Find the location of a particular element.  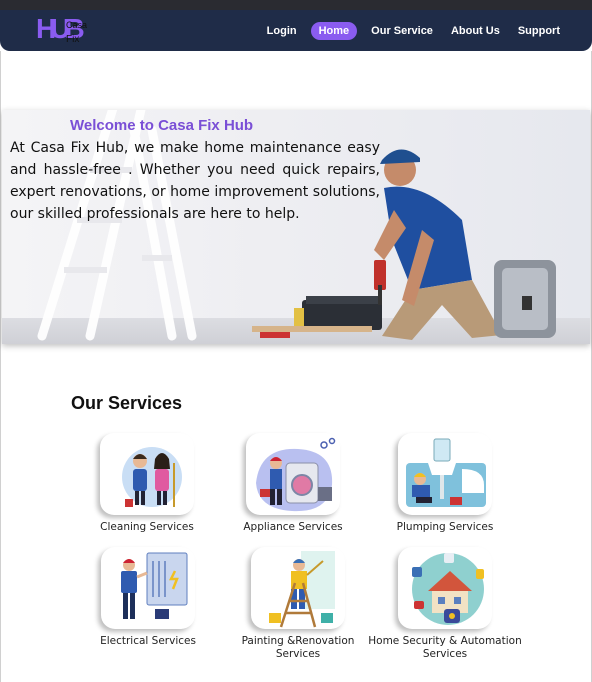

nav-our-service: Our Service is located at coordinates (402, 31).